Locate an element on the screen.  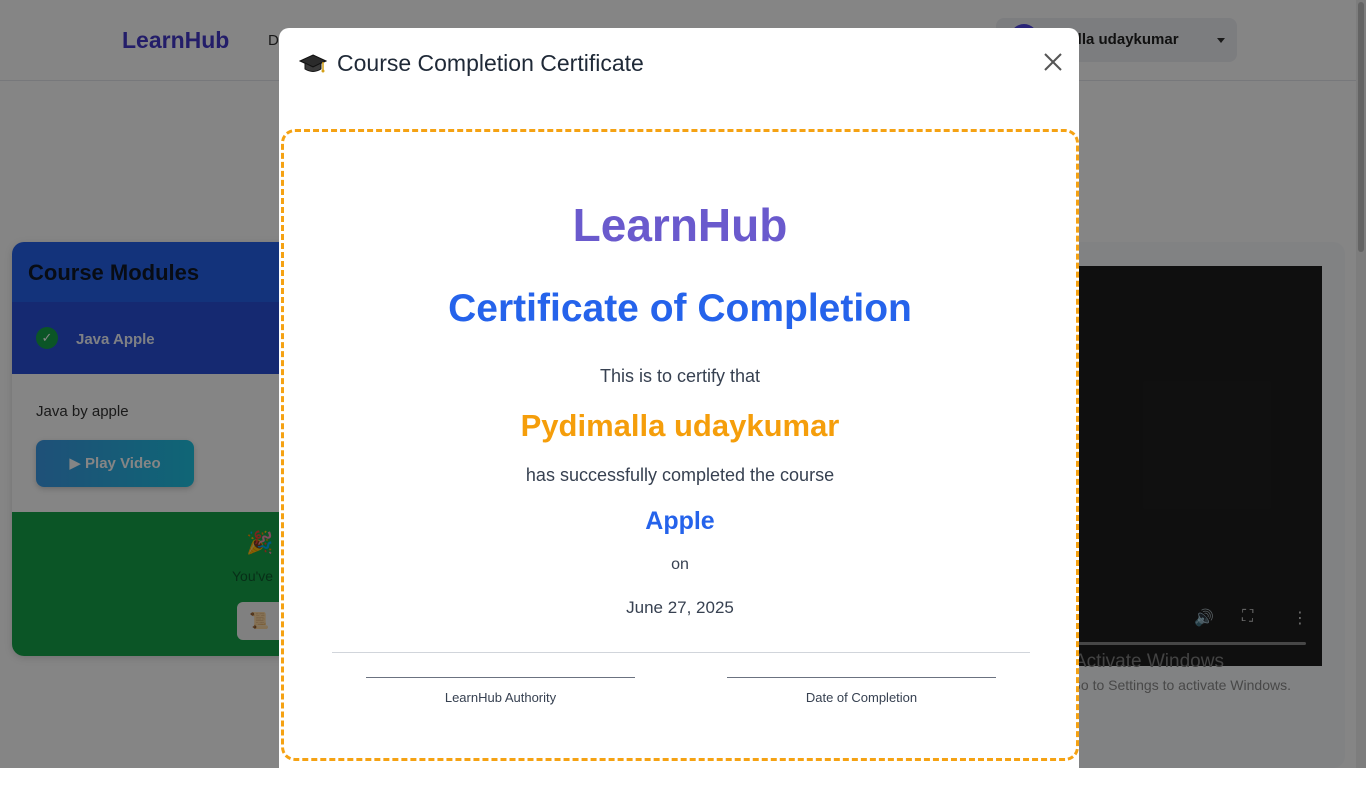
recipient-name: Pydimalla udaykumar is located at coordinates (680, 425).